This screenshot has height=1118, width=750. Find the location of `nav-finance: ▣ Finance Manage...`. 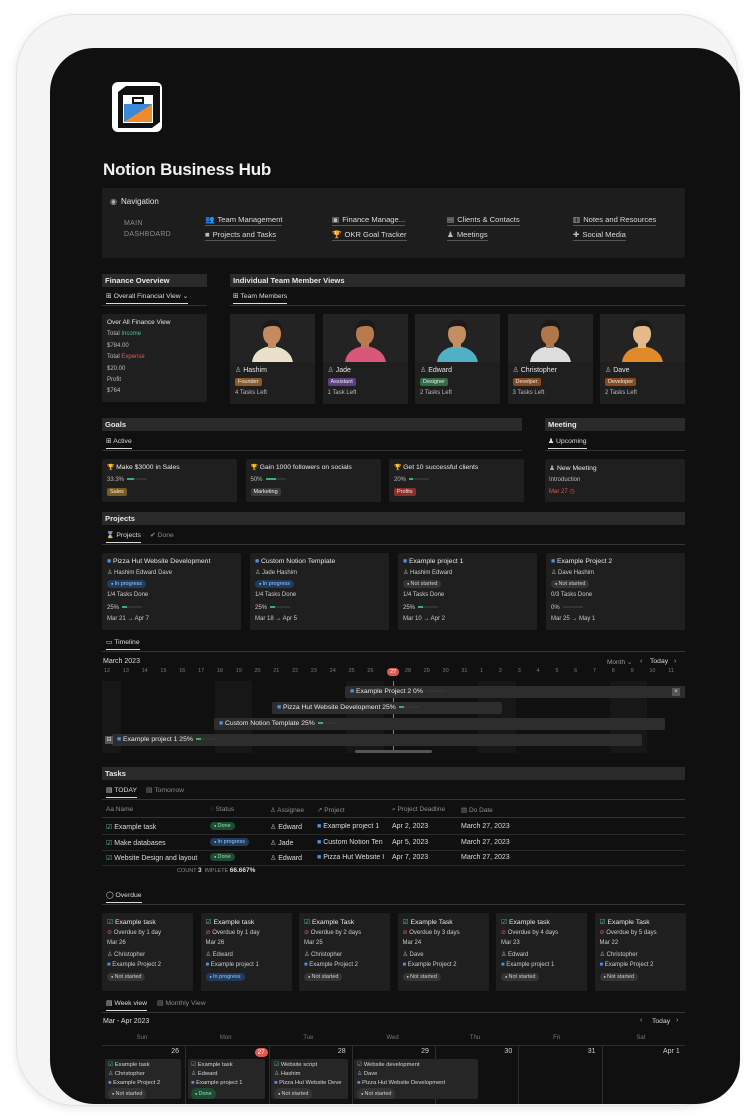

nav-finance: ▣ Finance Manage... is located at coordinates (369, 220).